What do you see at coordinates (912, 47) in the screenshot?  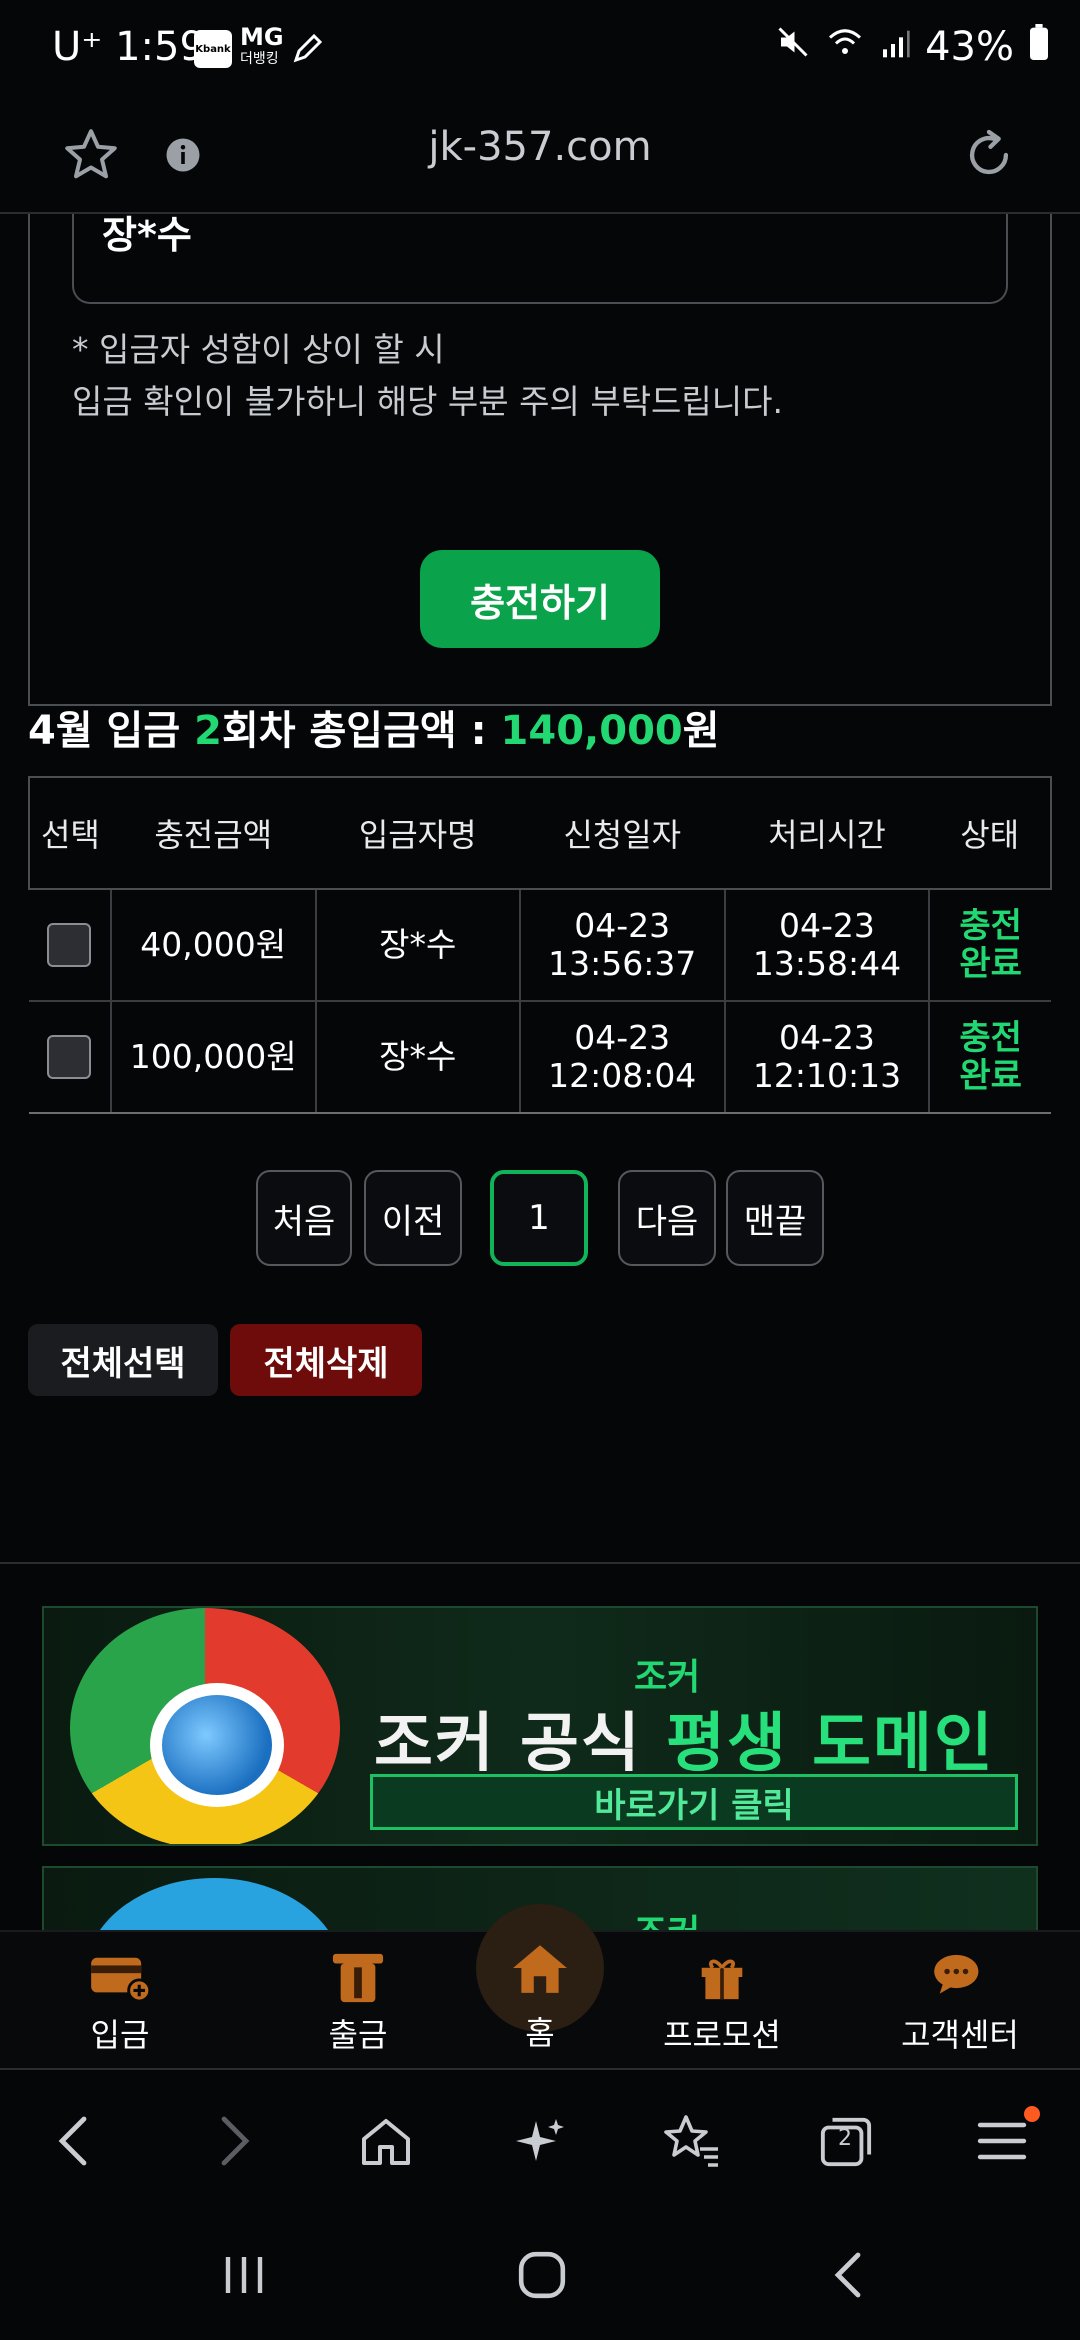 I see `status-indicators: 43%` at bounding box center [912, 47].